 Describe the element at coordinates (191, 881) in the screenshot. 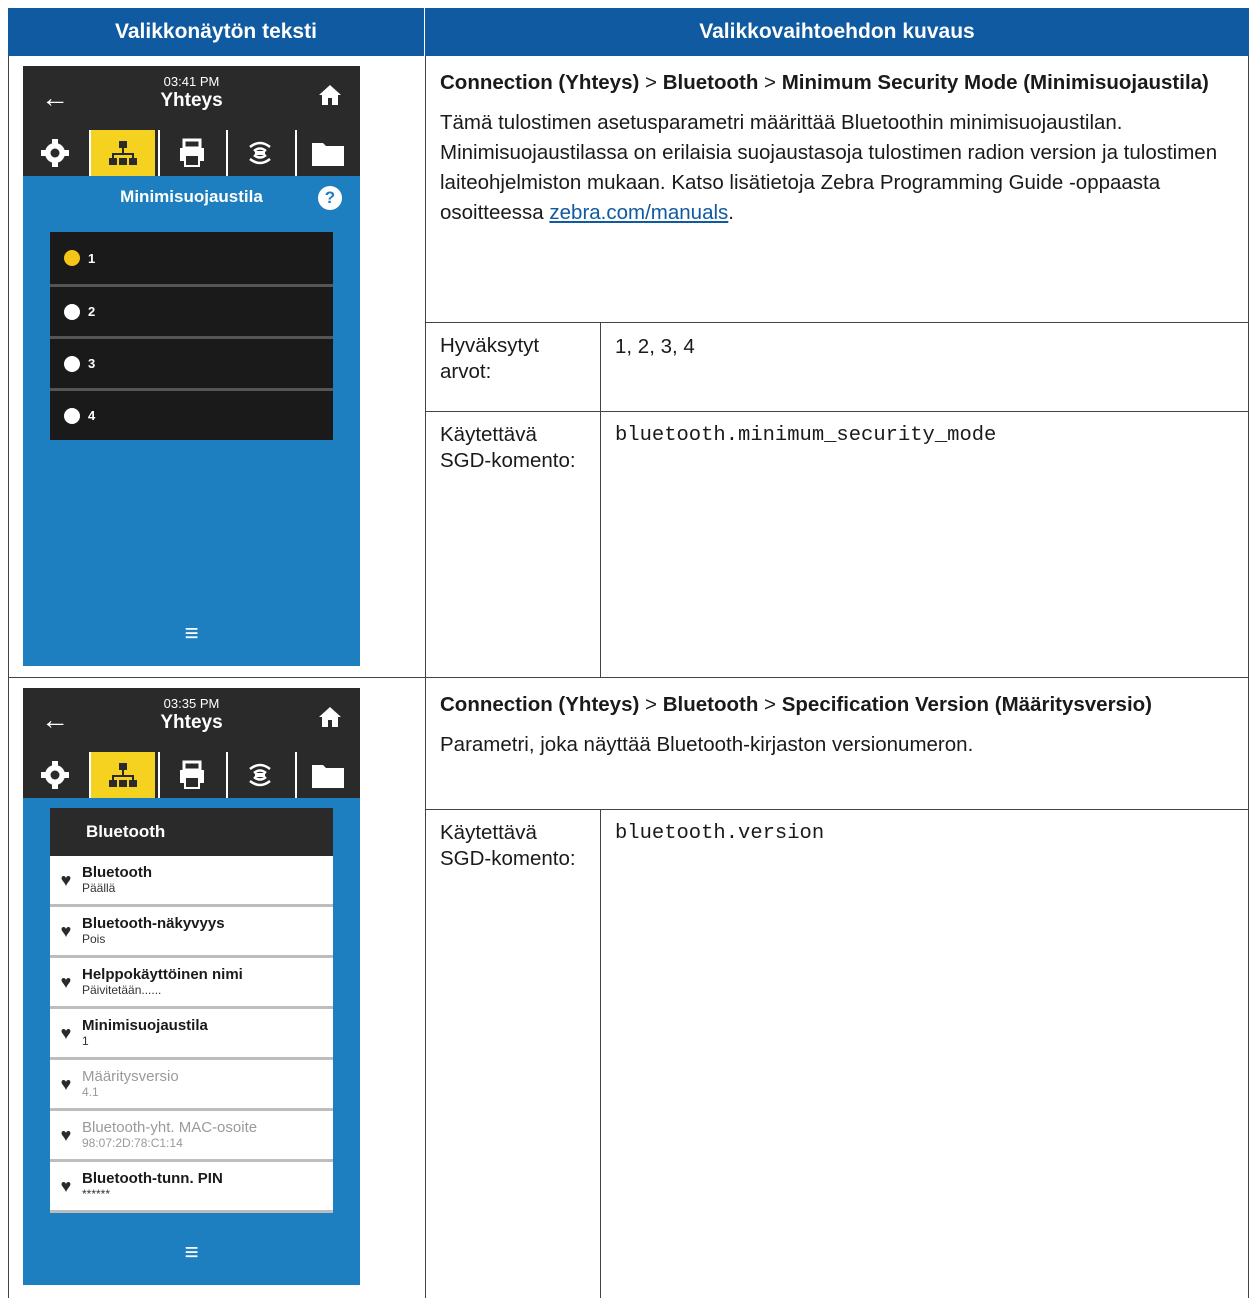

I see `list-item: ♥ Bluetooth Päällä` at that location.